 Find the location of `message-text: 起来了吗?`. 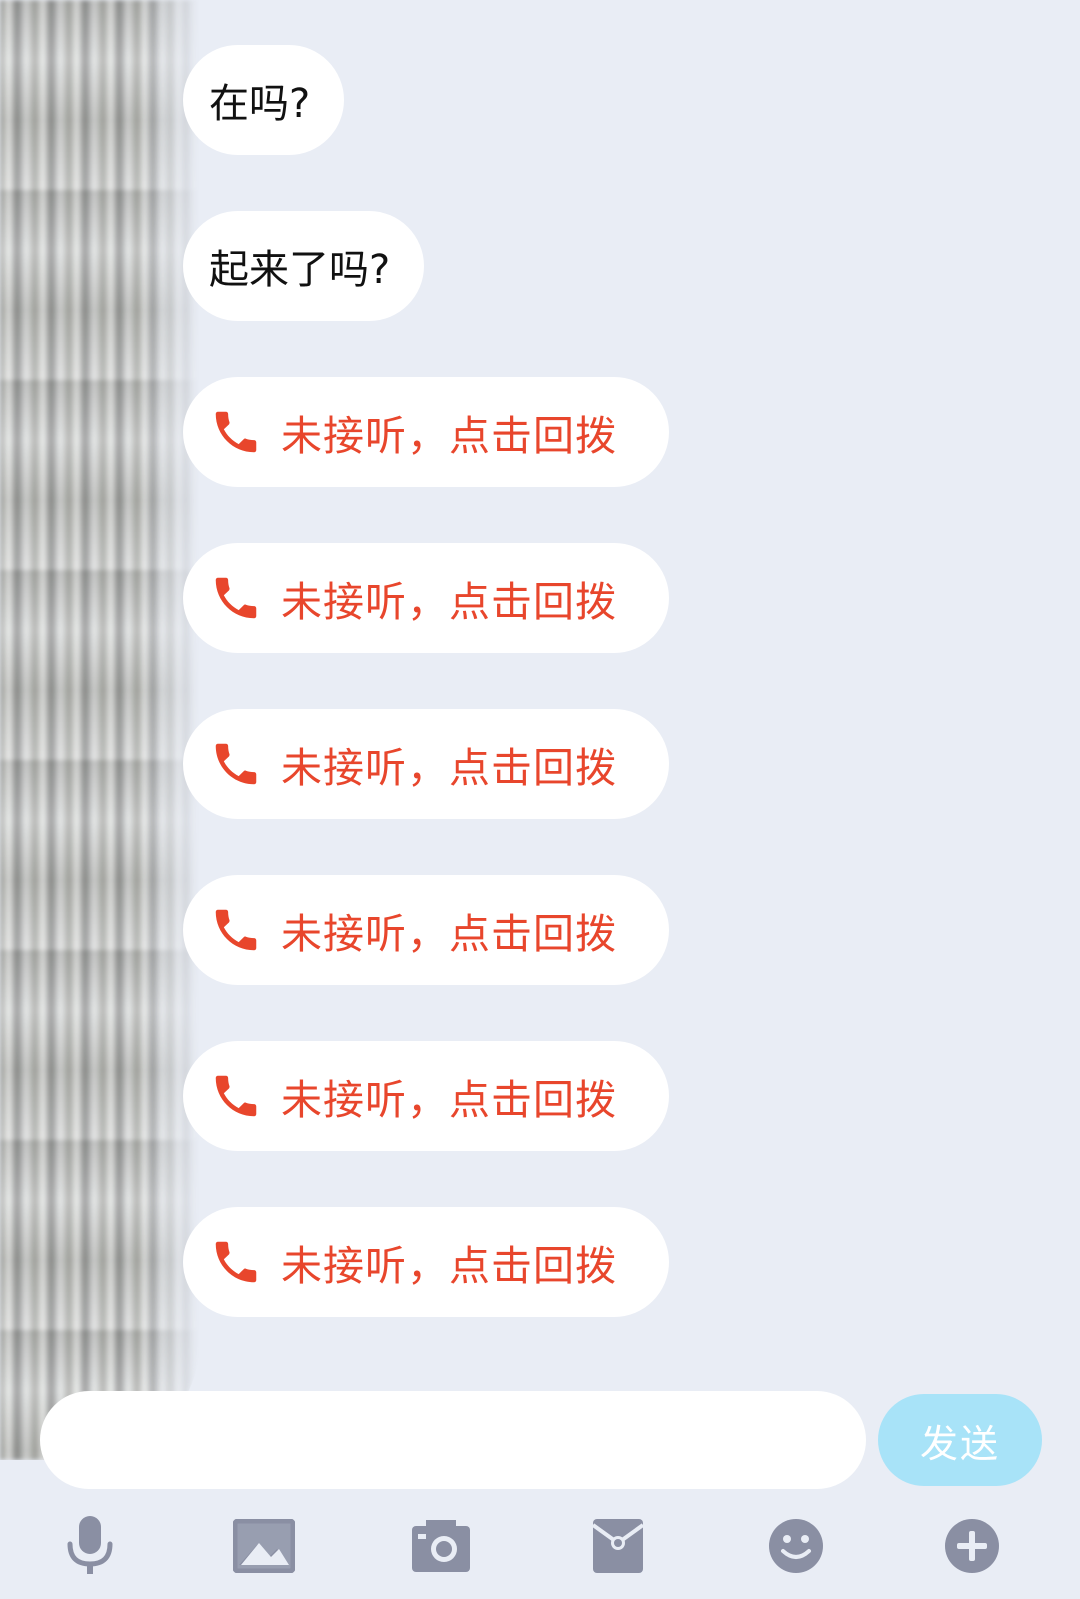

message-text: 起来了吗? is located at coordinates (300, 270).